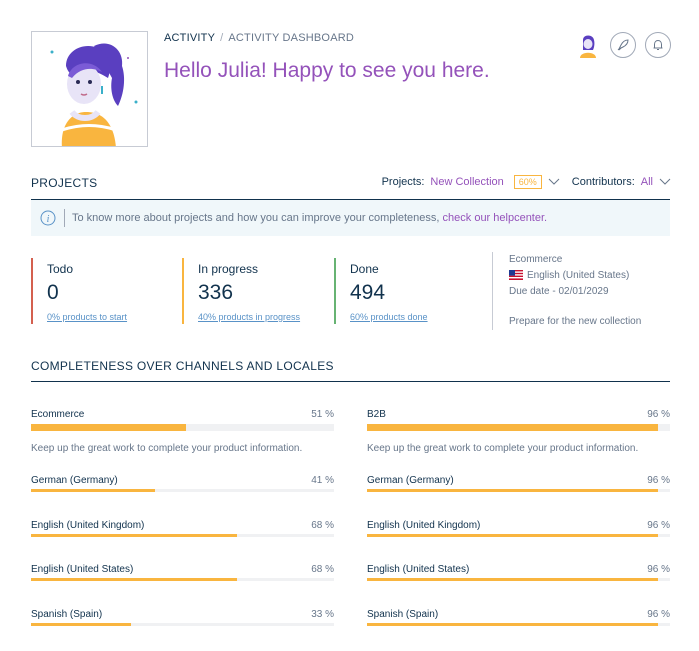  Describe the element at coordinates (89, 89) in the screenshot. I see `user-avatar-illustration` at that location.